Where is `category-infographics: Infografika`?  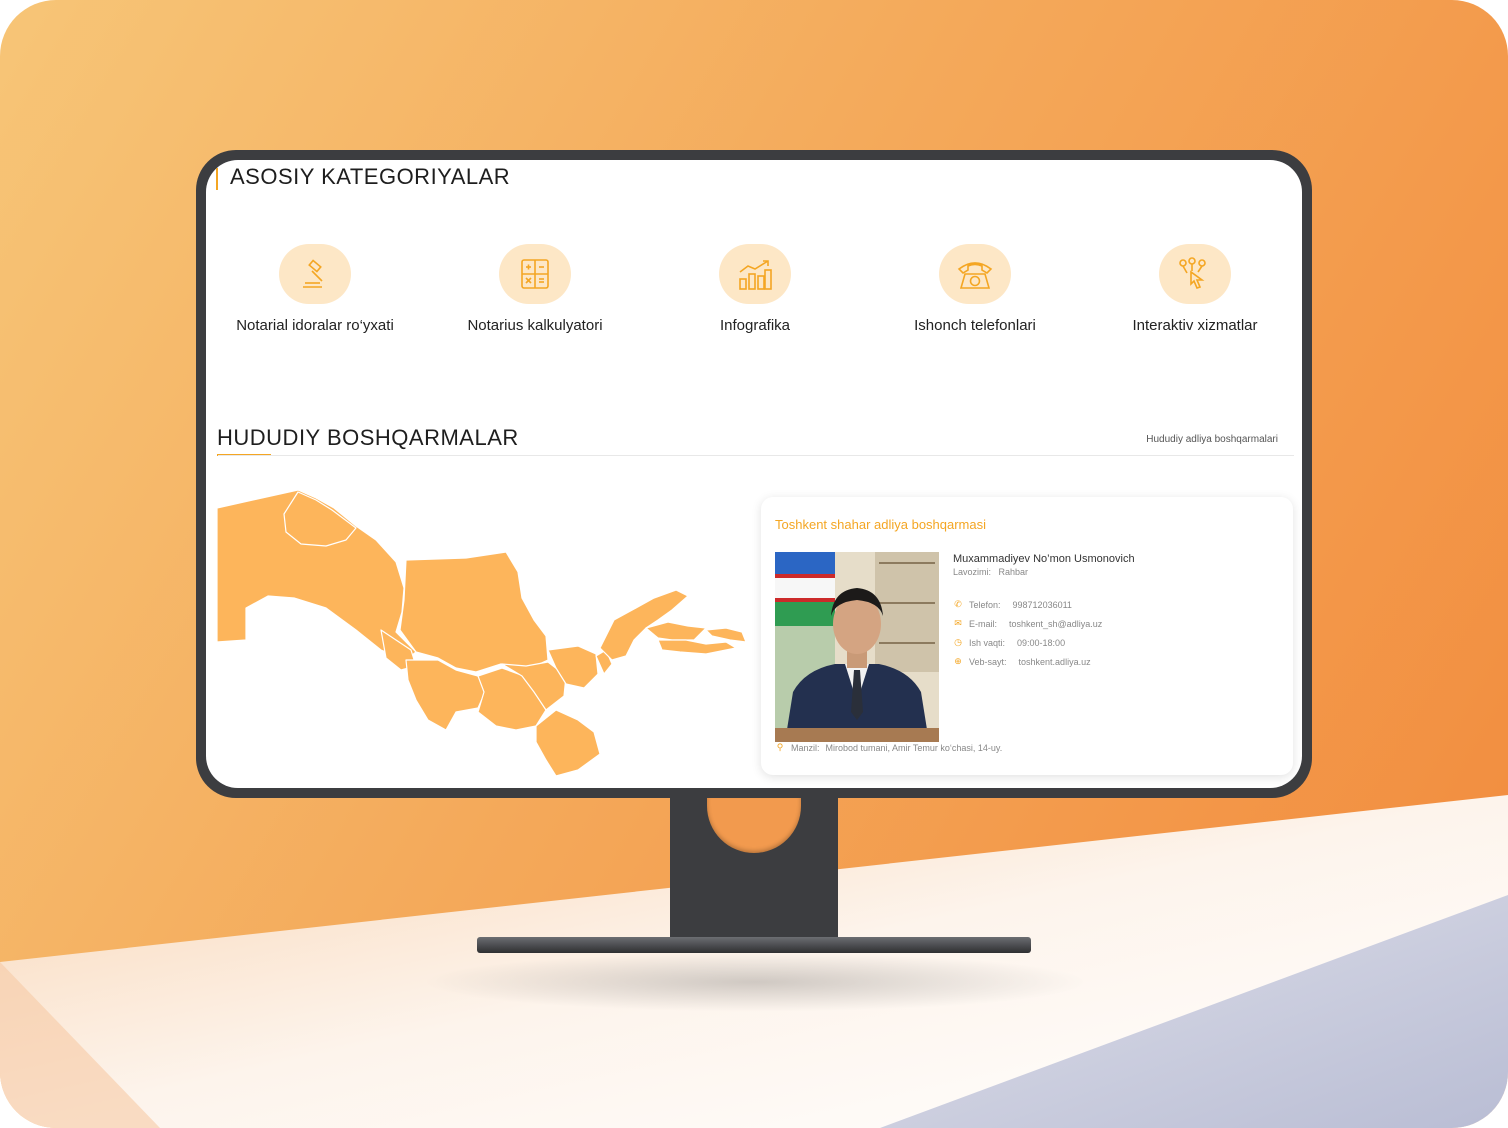 category-infographics: Infografika is located at coordinates (755, 289).